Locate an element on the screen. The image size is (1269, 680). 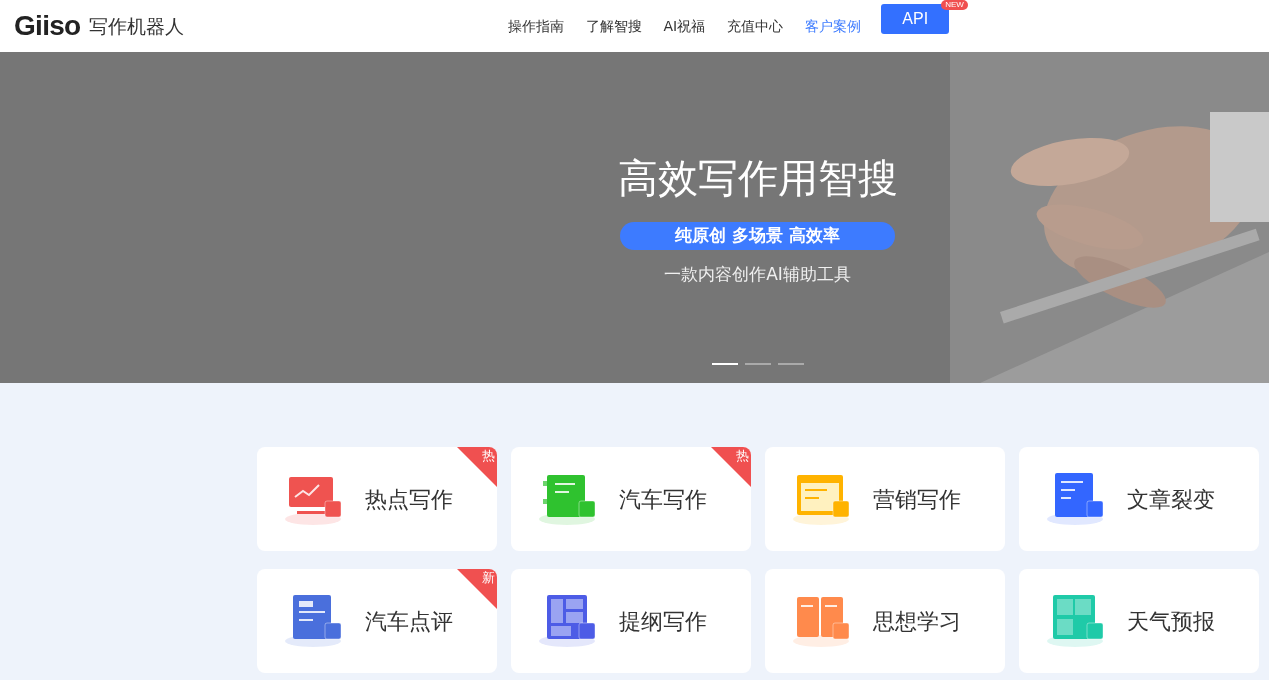
product-name: 写作机器人 is located at coordinates (136, 26).